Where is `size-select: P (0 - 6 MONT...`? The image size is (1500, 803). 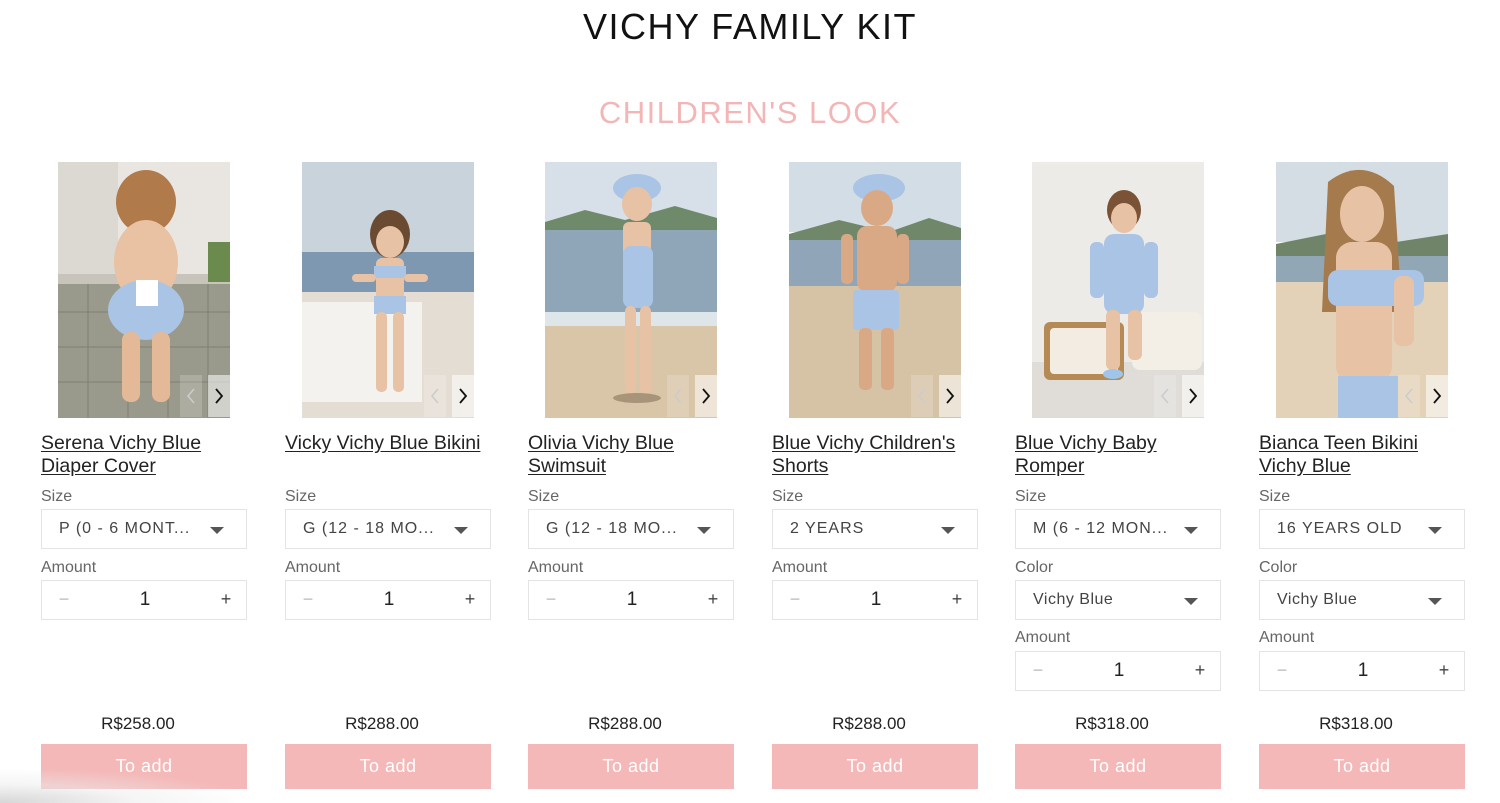 size-select: P (0 - 6 MONT... is located at coordinates (144, 529).